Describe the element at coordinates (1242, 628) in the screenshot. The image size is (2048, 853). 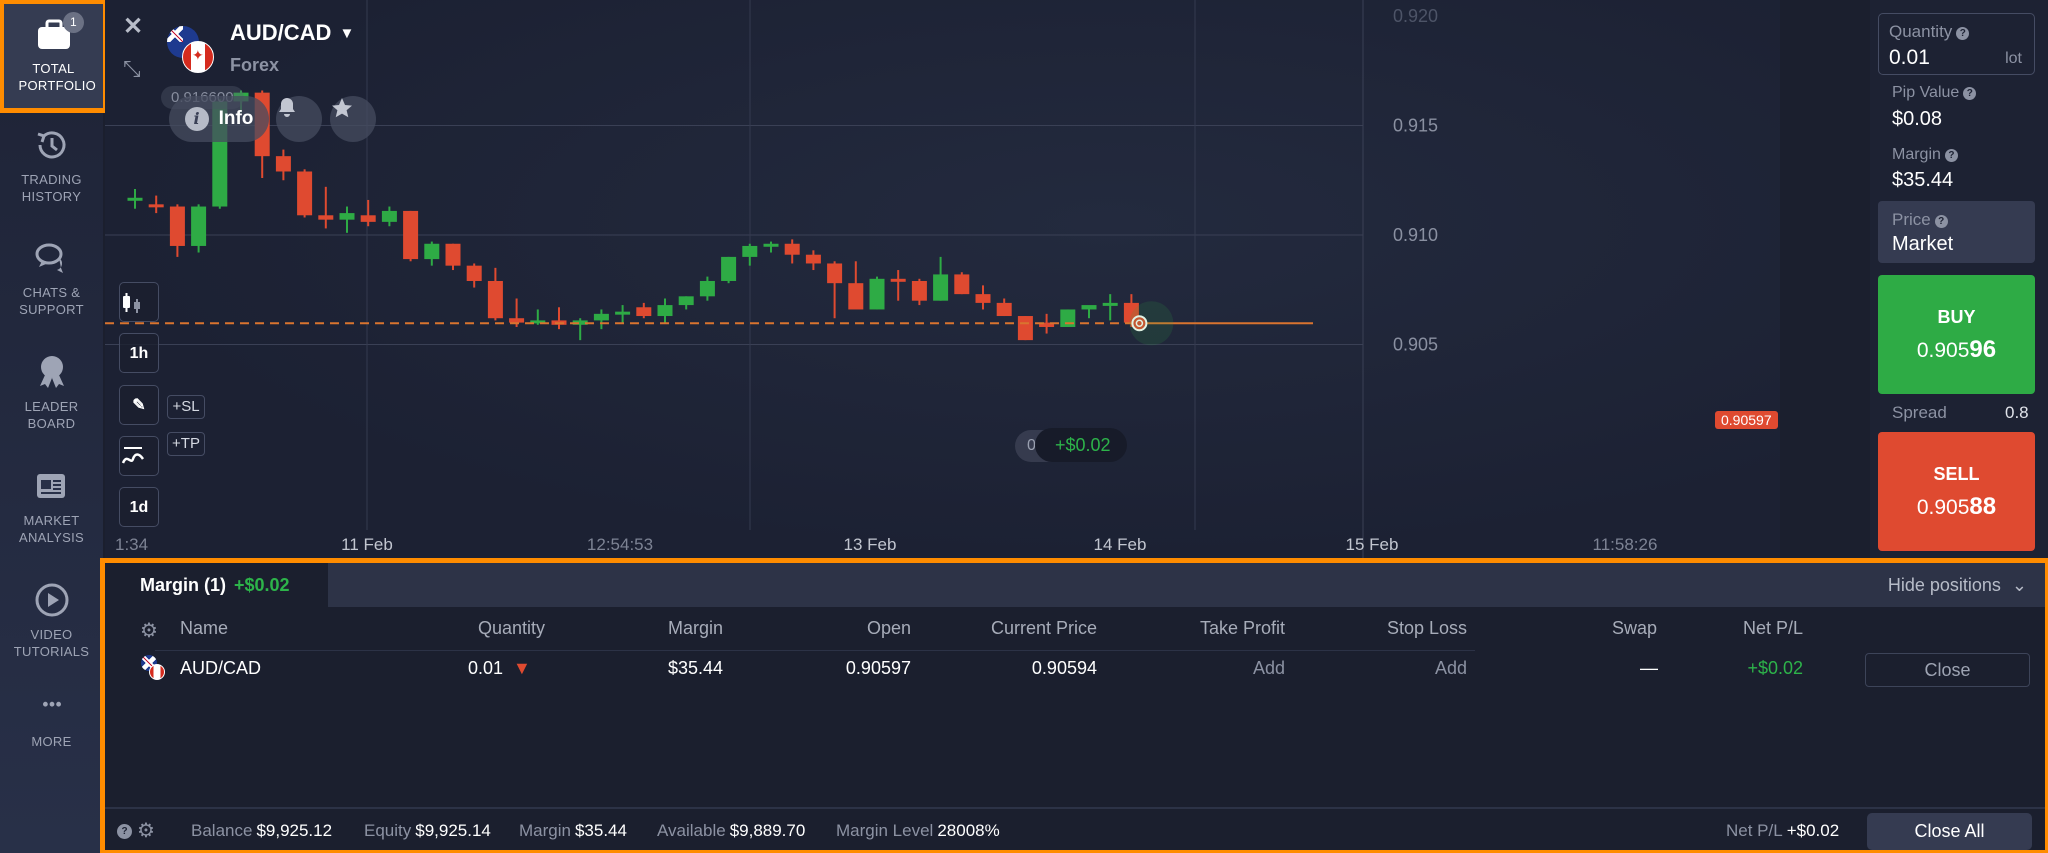
I see `col-take-profit: Take Profit` at that location.